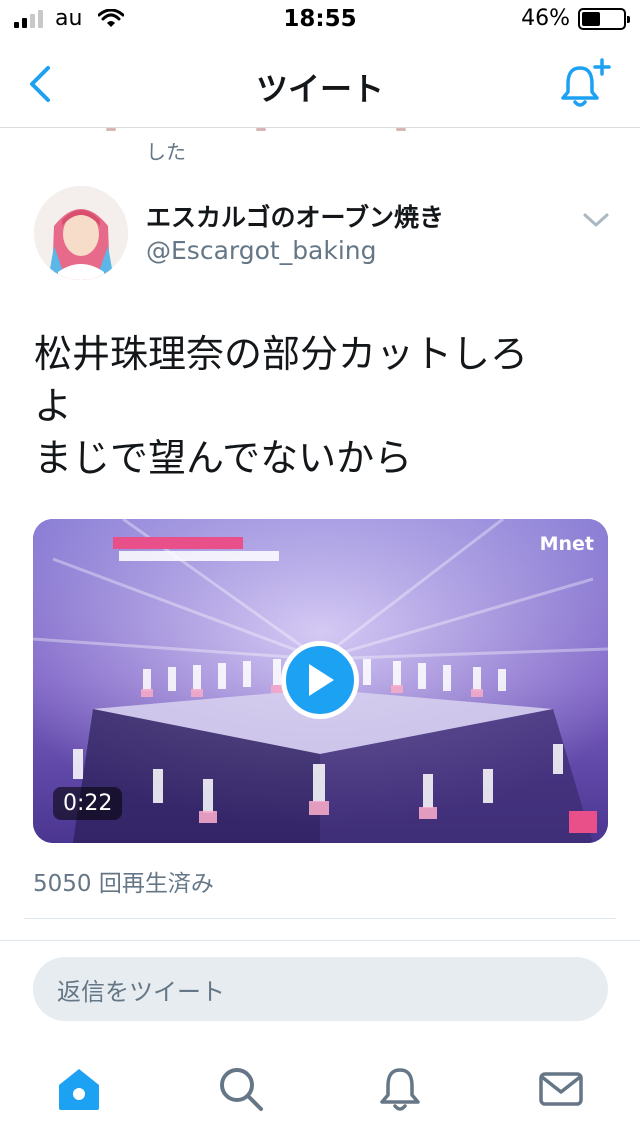 This screenshot has height=1136, width=640. I want to click on chevron-down-icon, so click(596, 220).